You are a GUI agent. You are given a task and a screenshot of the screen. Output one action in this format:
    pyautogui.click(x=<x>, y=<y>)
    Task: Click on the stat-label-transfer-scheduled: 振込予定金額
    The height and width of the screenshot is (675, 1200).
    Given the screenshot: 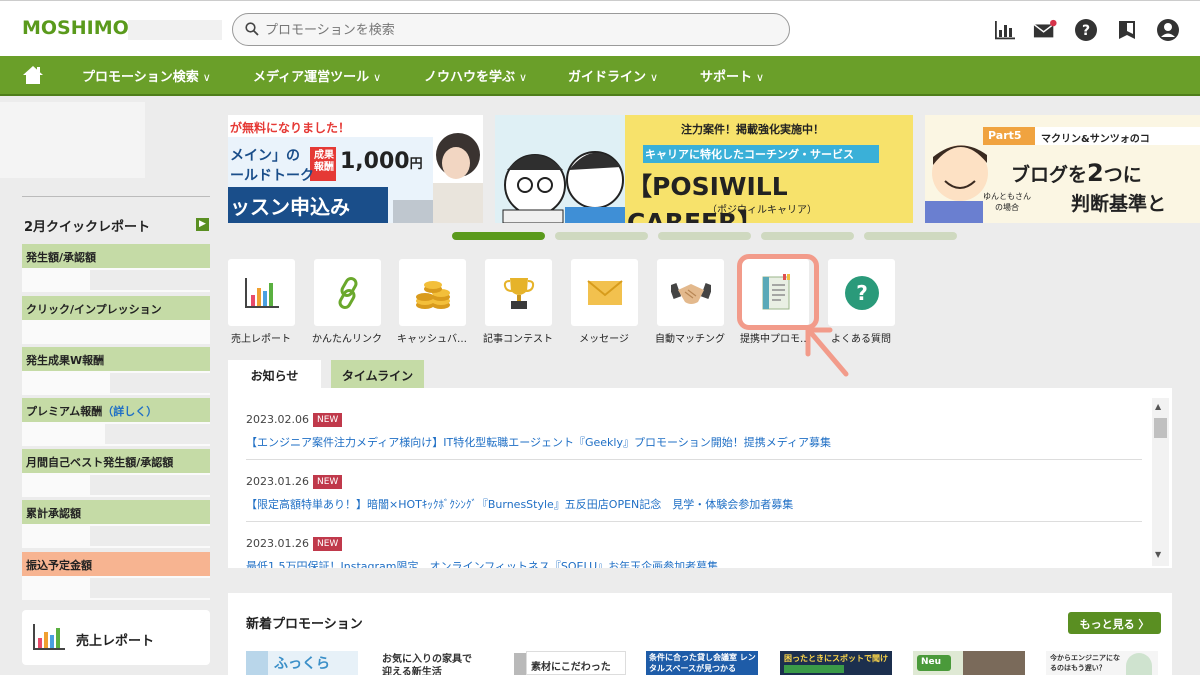 What is the action you would take?
    pyautogui.click(x=116, y=564)
    